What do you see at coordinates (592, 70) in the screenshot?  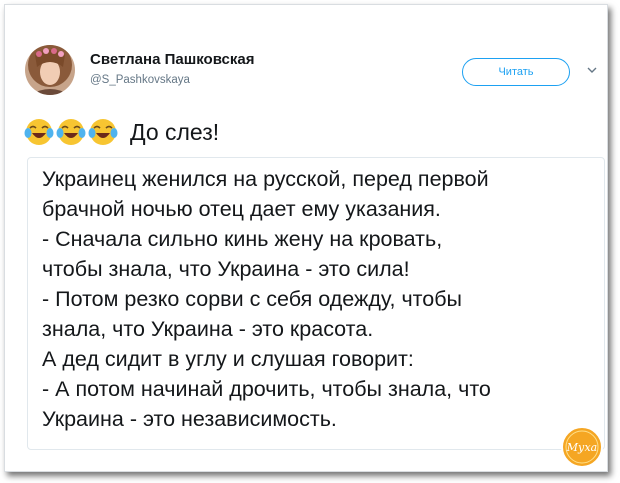 I see `chevron-down-icon` at bounding box center [592, 70].